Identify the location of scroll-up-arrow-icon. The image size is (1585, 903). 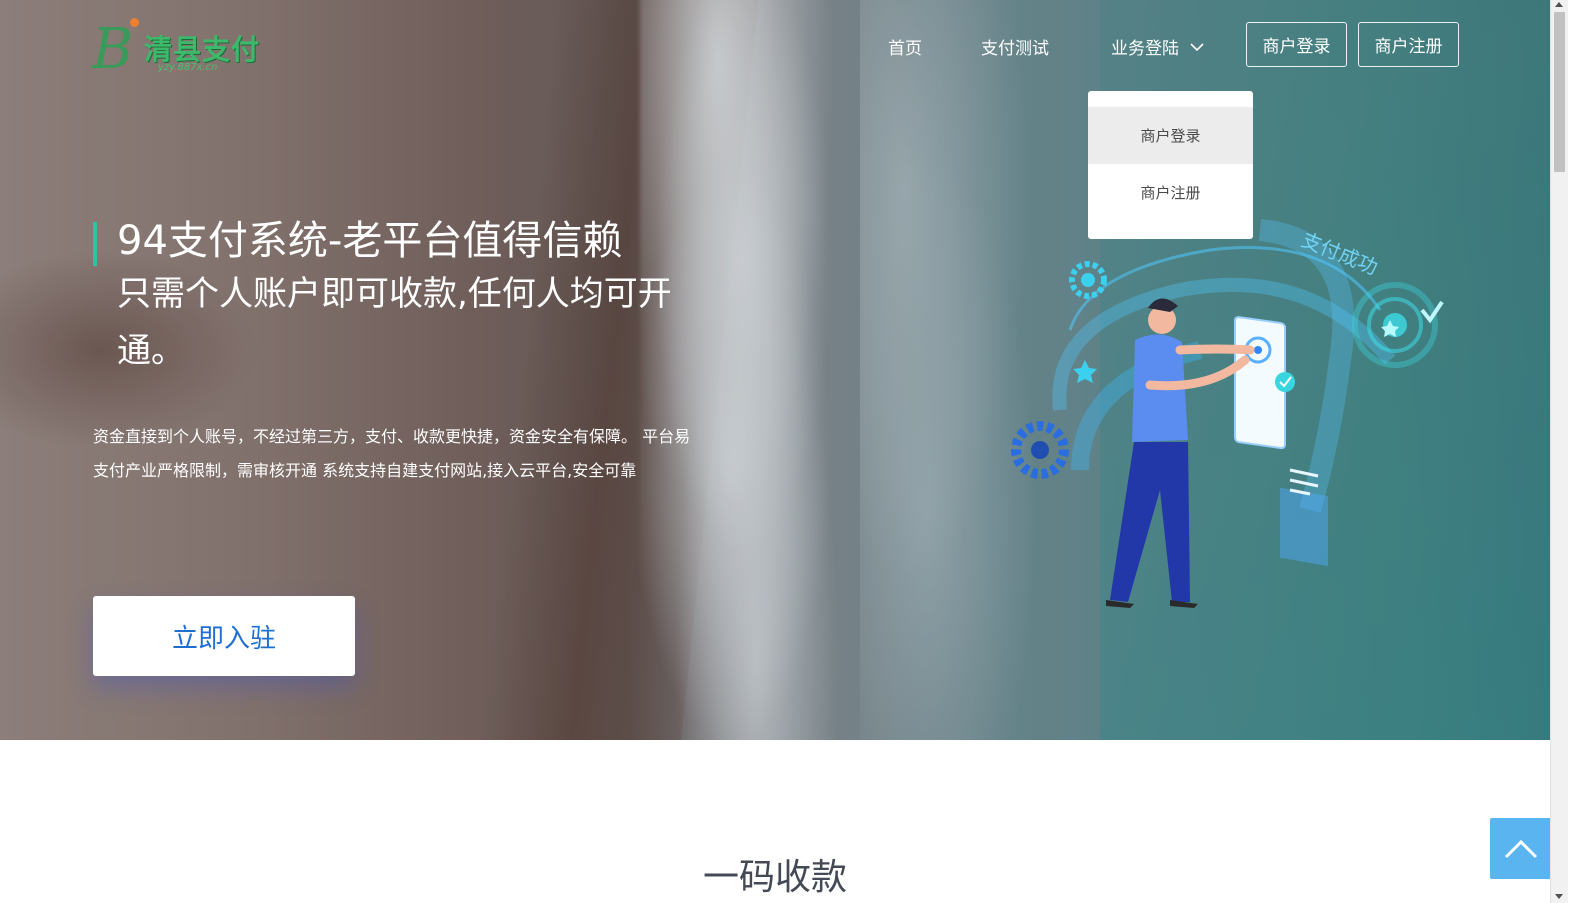
(1559, 4).